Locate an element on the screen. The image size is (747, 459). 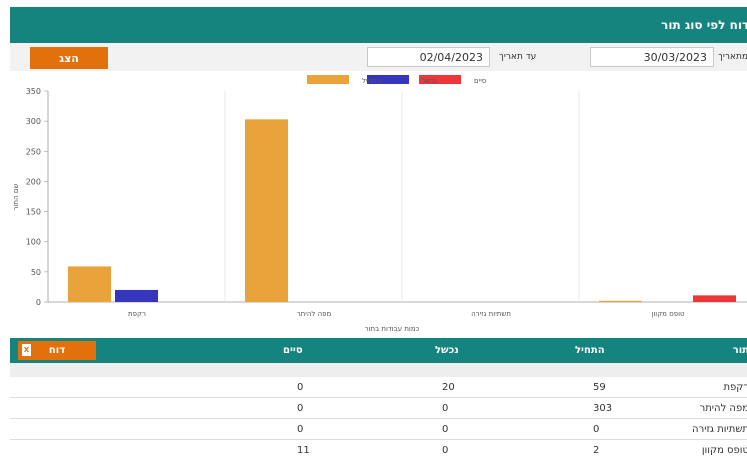
cell-queue: מפה להיתר is located at coordinates (723, 408).